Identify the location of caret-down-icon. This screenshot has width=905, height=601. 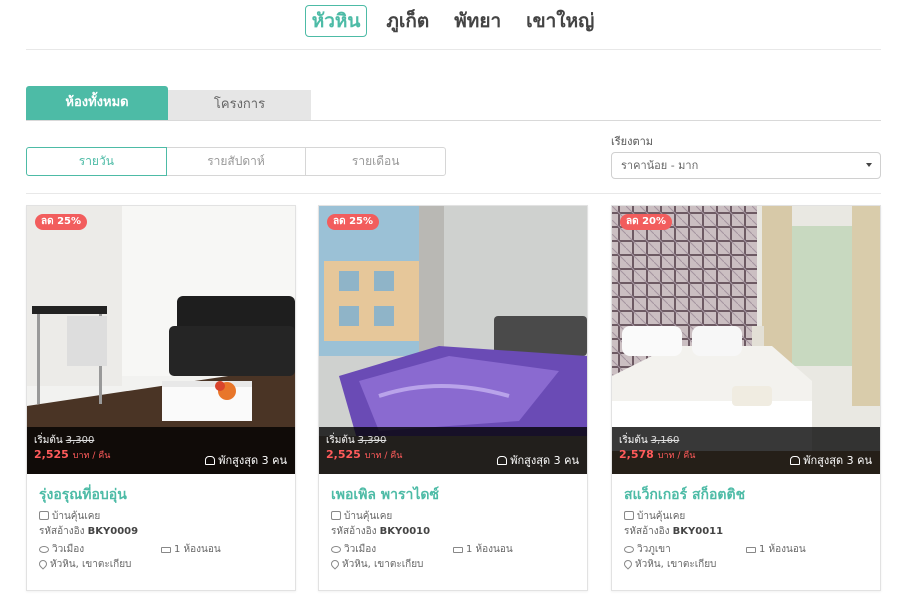
(869, 165).